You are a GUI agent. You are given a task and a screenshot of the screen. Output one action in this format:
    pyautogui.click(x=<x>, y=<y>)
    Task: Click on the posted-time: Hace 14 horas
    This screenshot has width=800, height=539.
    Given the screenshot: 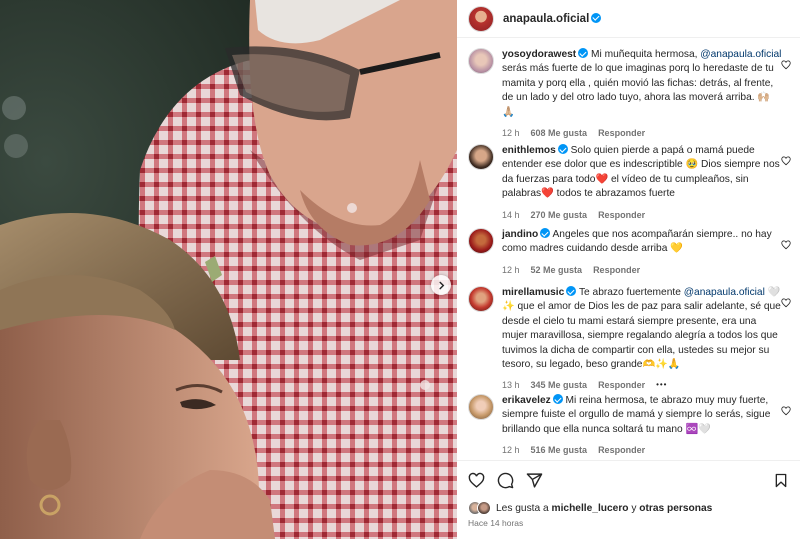 What is the action you would take?
    pyautogui.click(x=495, y=523)
    